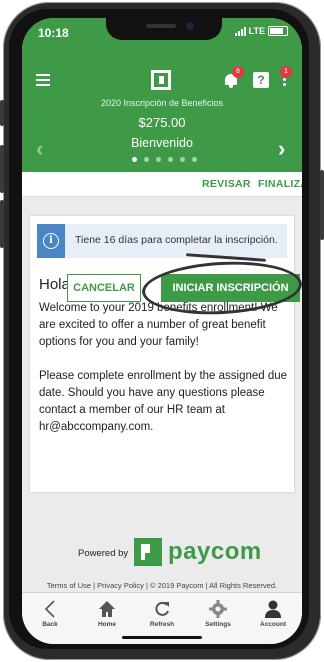  Describe the element at coordinates (50, 624) in the screenshot. I see `tab-label: Back` at that location.